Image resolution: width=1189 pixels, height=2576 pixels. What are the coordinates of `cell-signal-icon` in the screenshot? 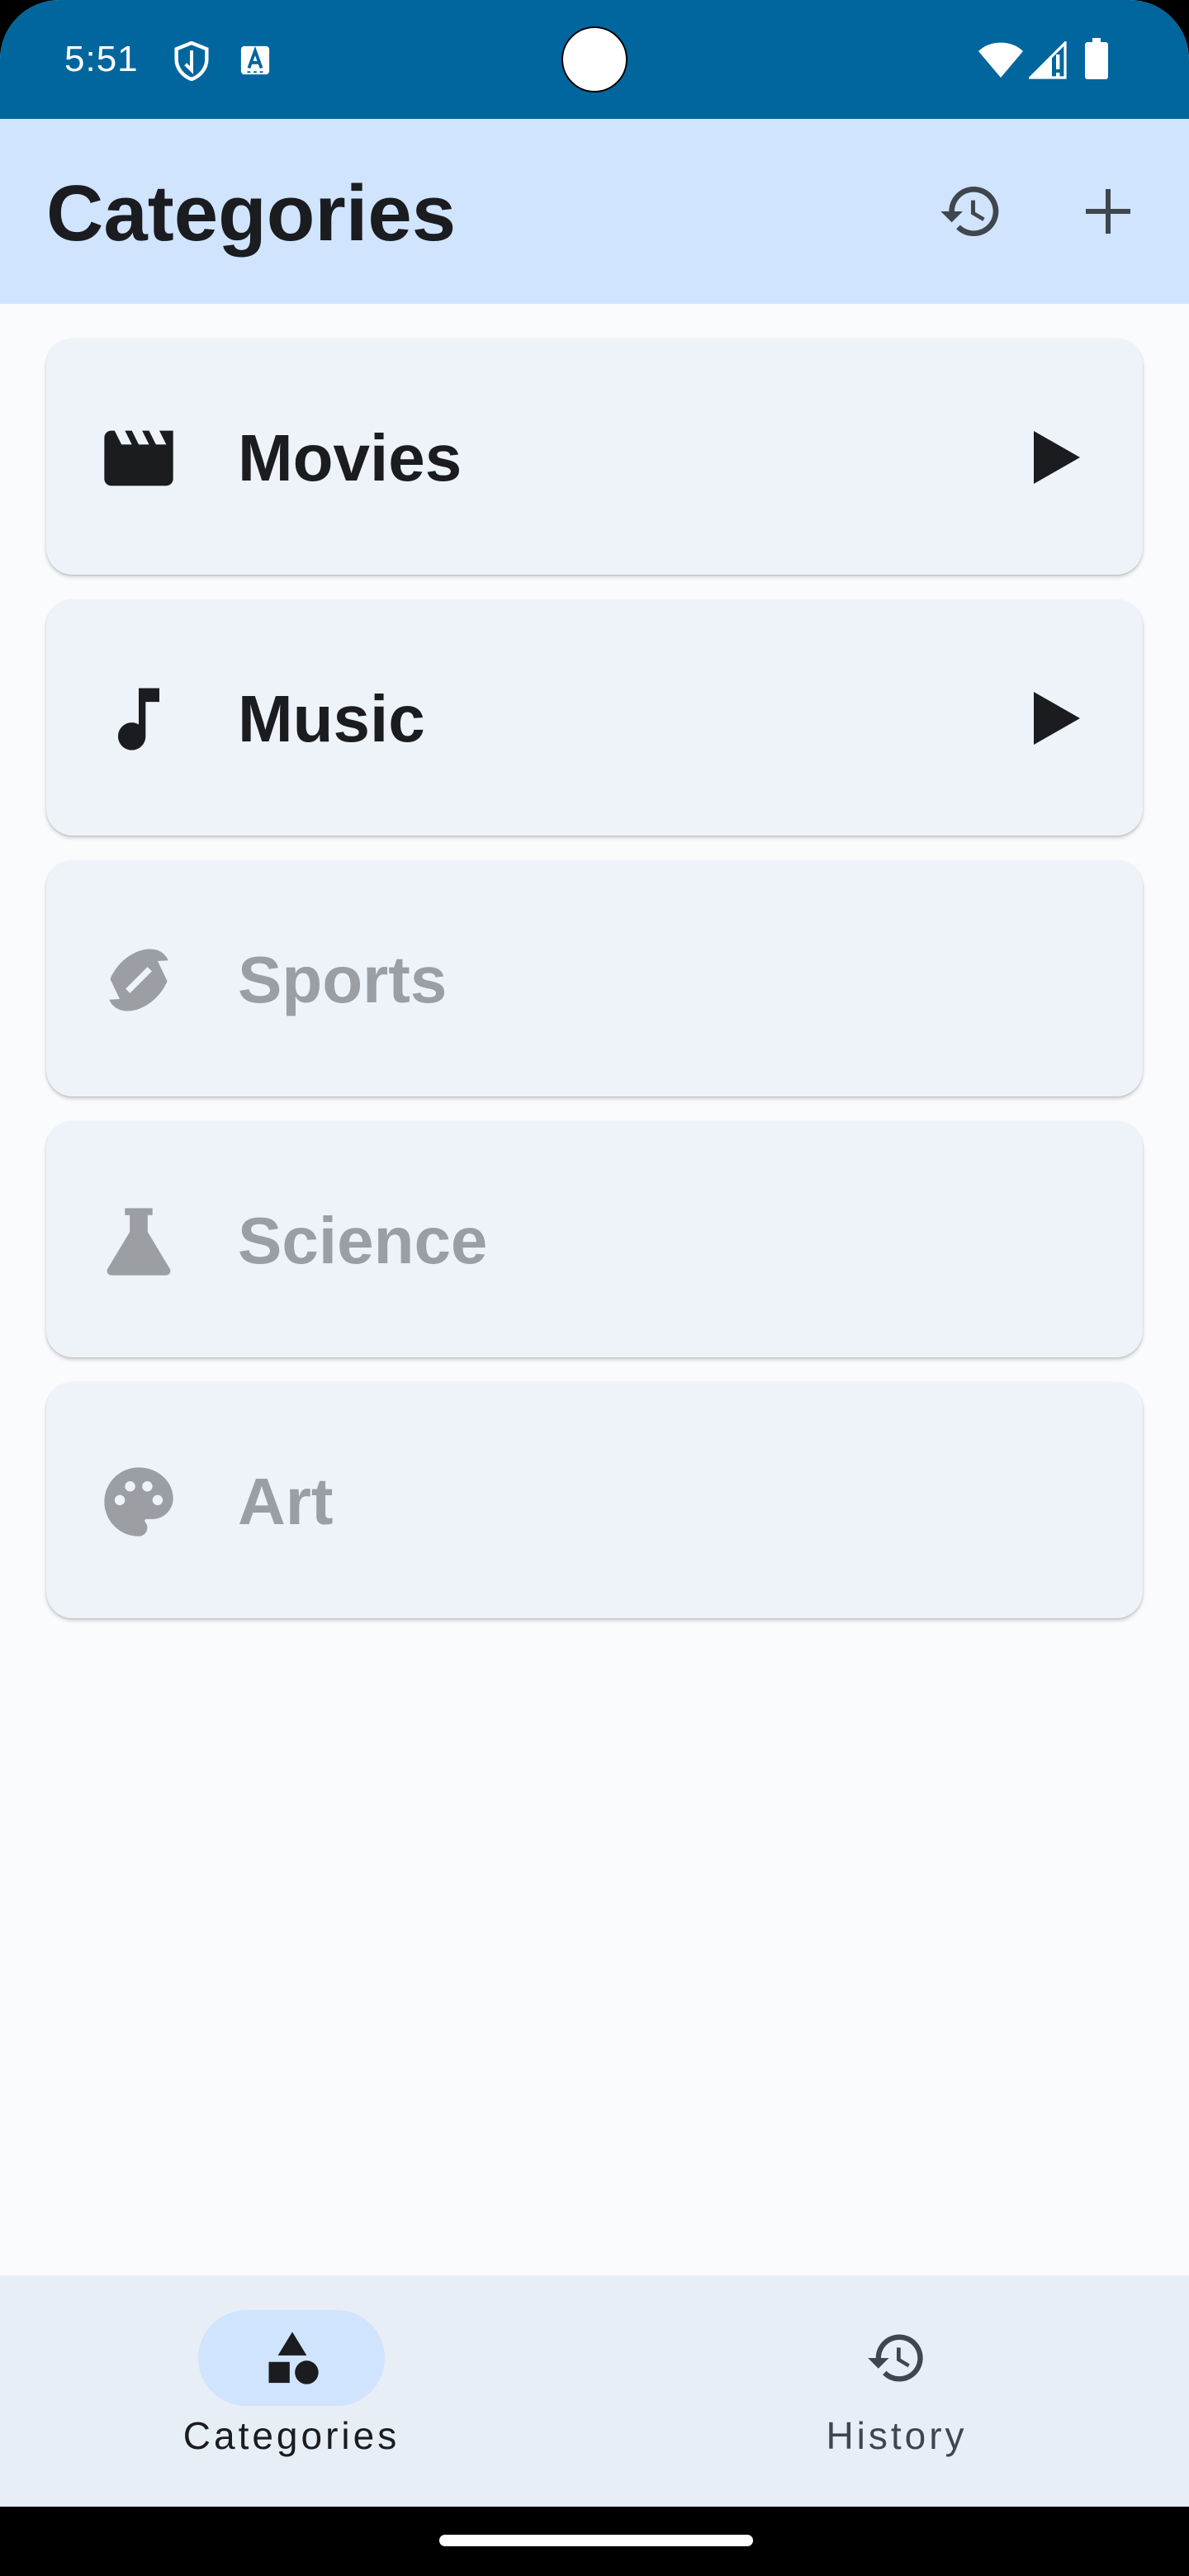 It's located at (1048, 60).